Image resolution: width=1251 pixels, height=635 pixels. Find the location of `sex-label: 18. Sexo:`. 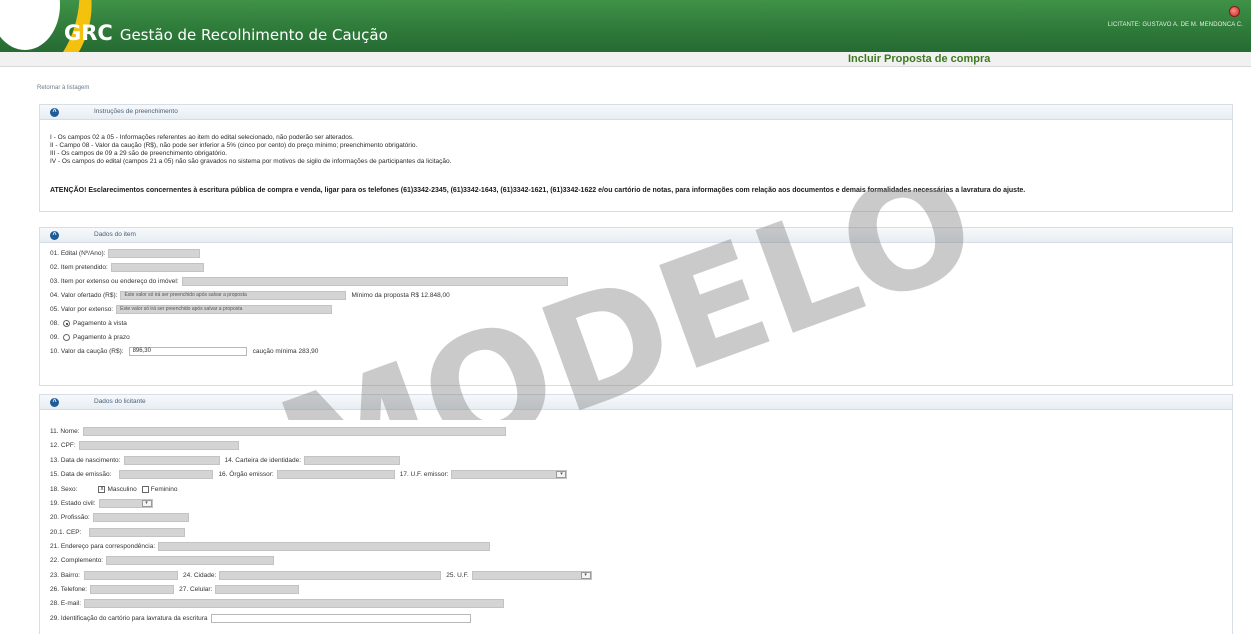

sex-label: 18. Sexo: is located at coordinates (64, 489).